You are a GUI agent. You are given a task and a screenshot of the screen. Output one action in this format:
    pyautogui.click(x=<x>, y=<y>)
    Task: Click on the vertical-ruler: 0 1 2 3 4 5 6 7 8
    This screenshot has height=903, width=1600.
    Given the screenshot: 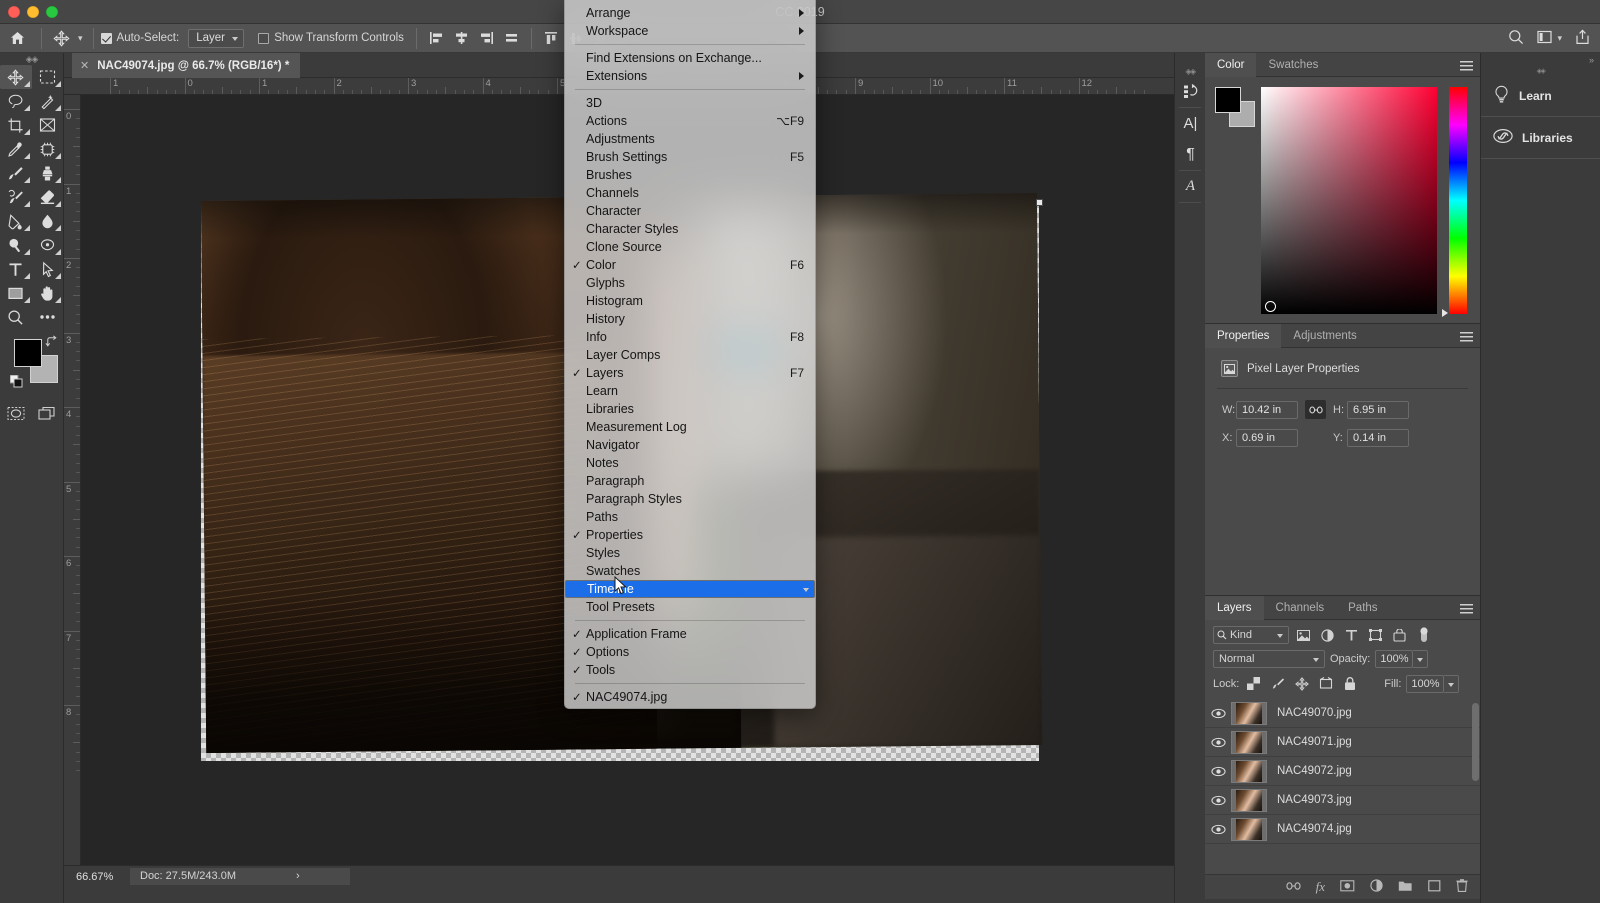 What is the action you would take?
    pyautogui.click(x=72, y=480)
    